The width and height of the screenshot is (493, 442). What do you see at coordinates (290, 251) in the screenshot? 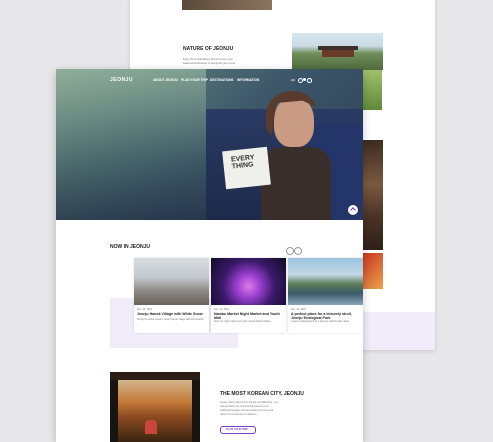
I see `carousel-prev-button` at bounding box center [290, 251].